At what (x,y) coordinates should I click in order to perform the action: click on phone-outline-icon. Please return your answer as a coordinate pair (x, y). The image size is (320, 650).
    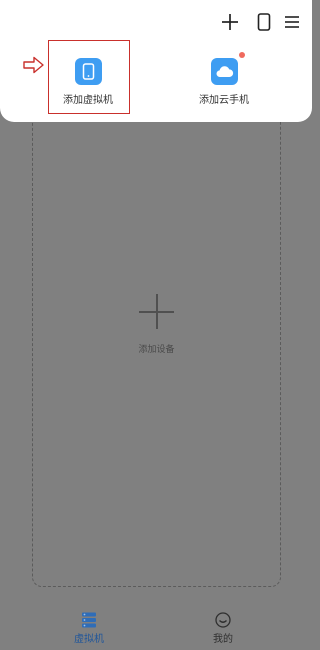
    Looking at the image, I should click on (264, 22).